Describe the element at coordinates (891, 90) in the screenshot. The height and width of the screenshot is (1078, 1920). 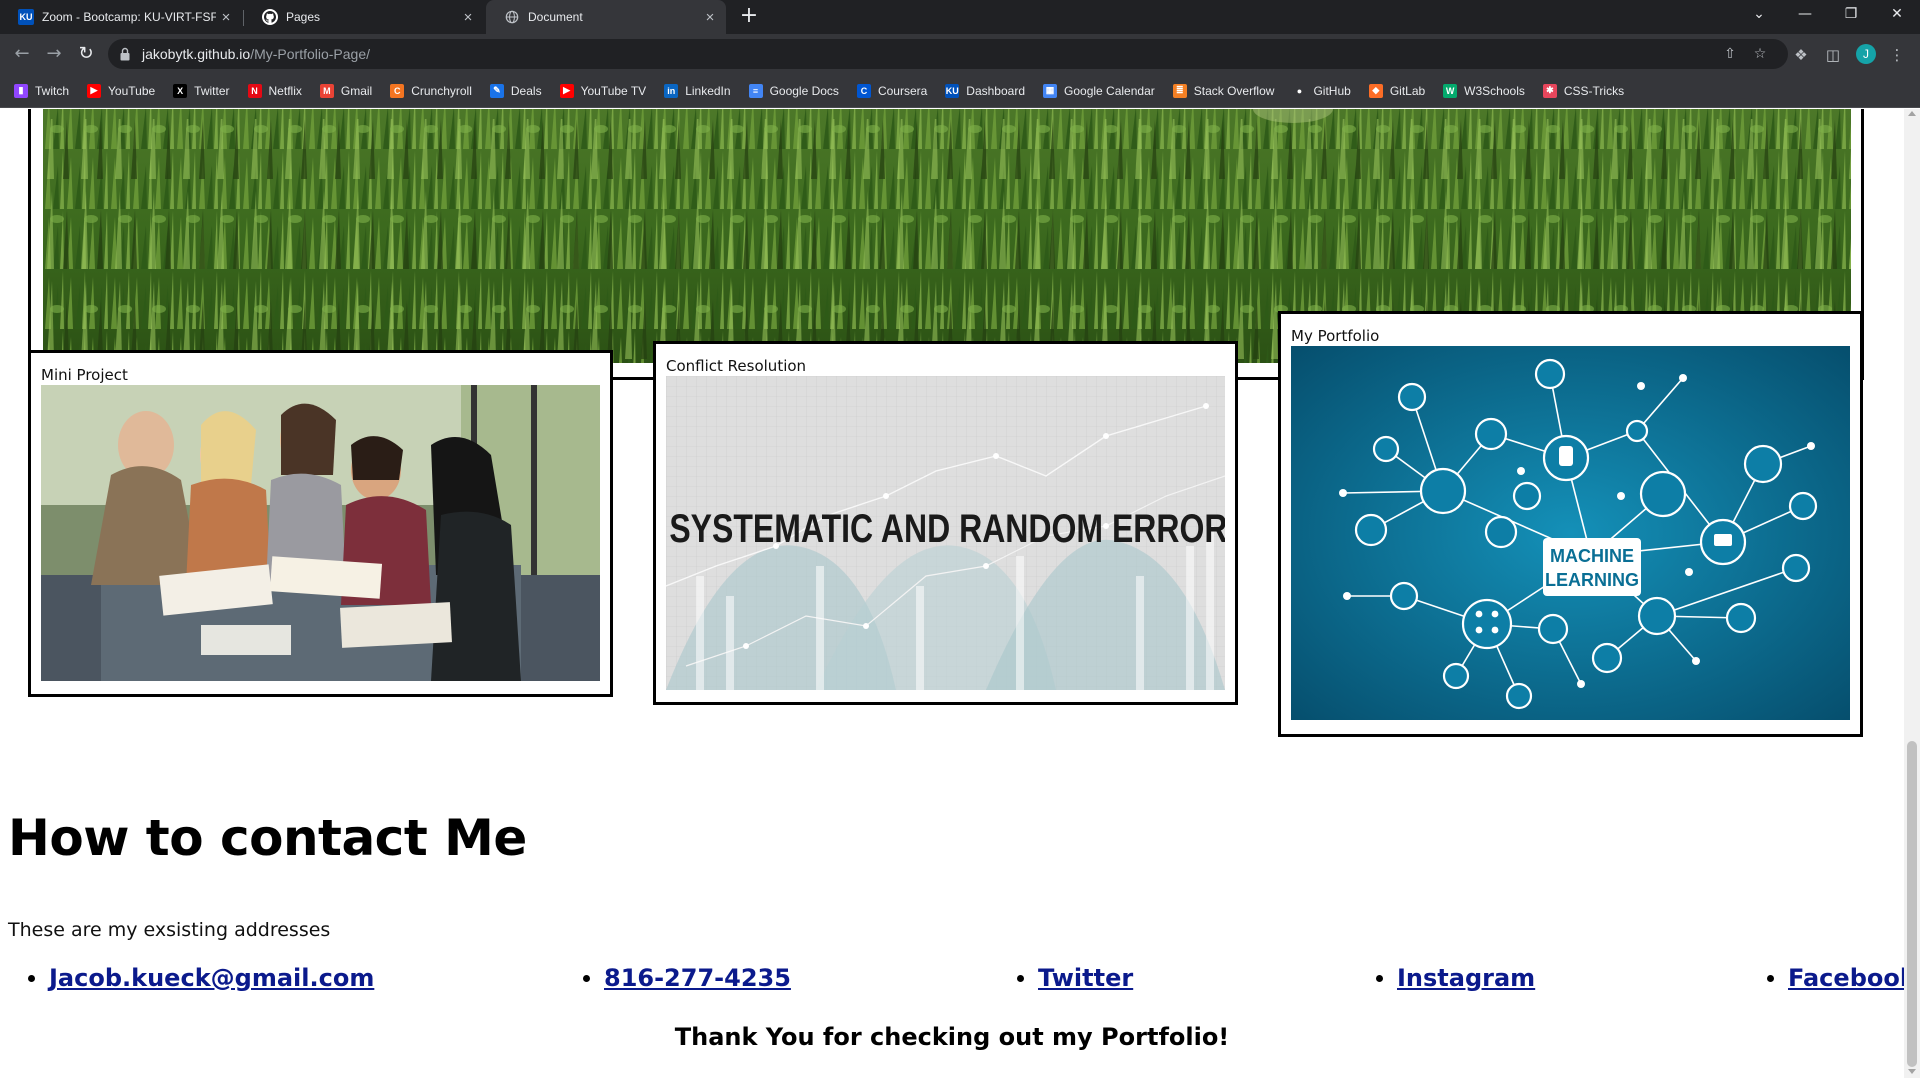
I see `bookmark-coursera: C Coursera` at that location.